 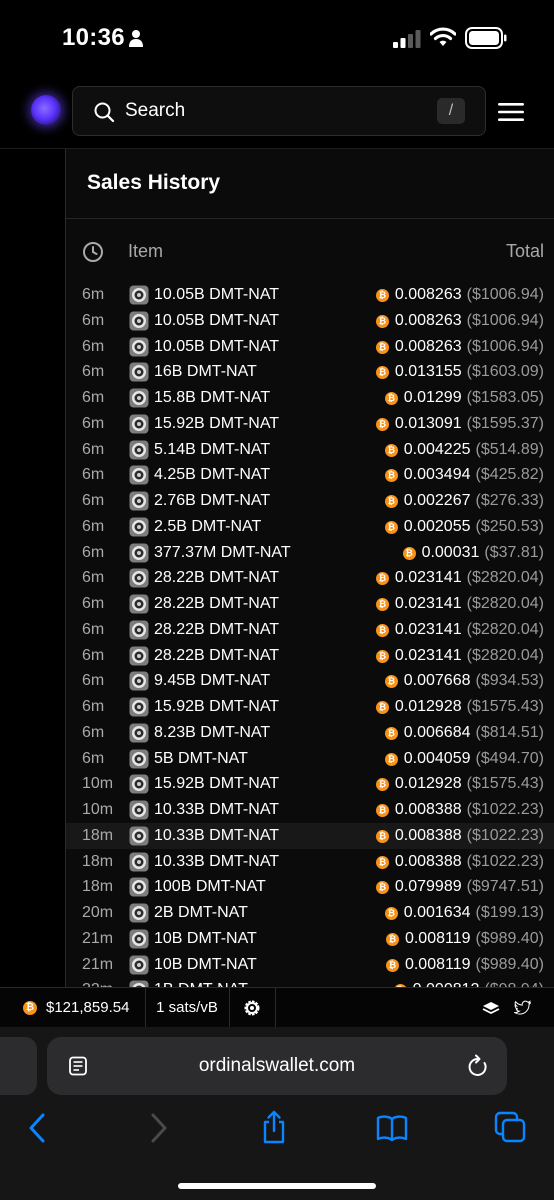 I want to click on sale-item: 5B DMT-NAT, so click(x=201, y=759).